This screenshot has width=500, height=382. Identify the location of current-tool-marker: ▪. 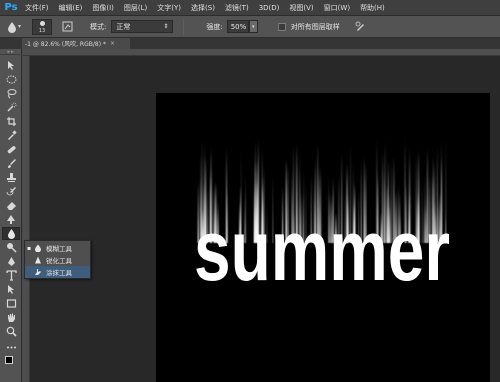
(29, 248).